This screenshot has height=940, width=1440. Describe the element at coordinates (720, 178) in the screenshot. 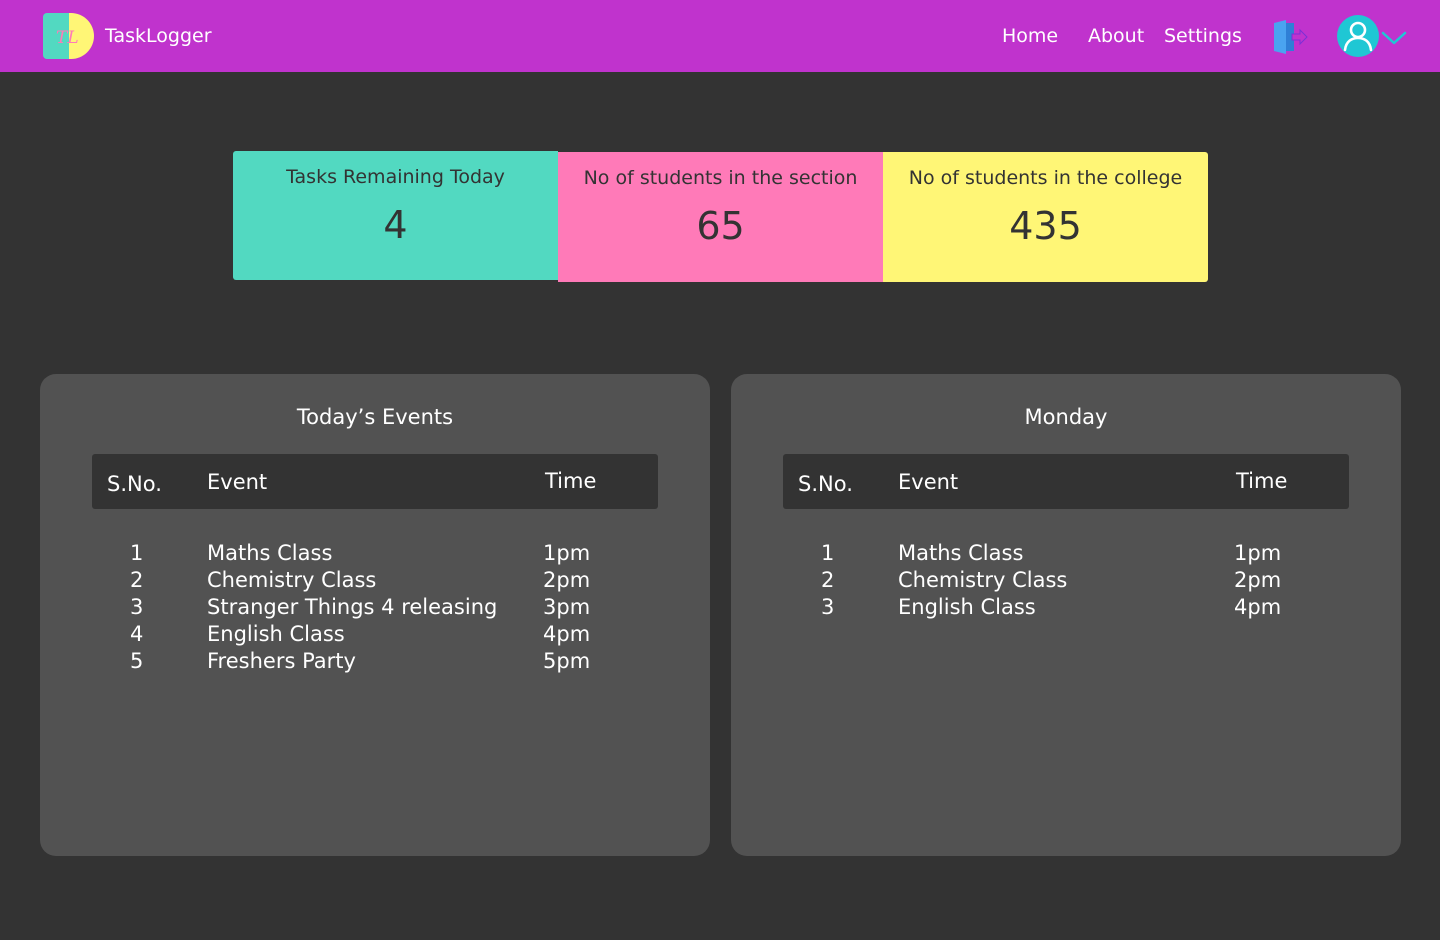

I see `stat-label: No of students in the section` at that location.